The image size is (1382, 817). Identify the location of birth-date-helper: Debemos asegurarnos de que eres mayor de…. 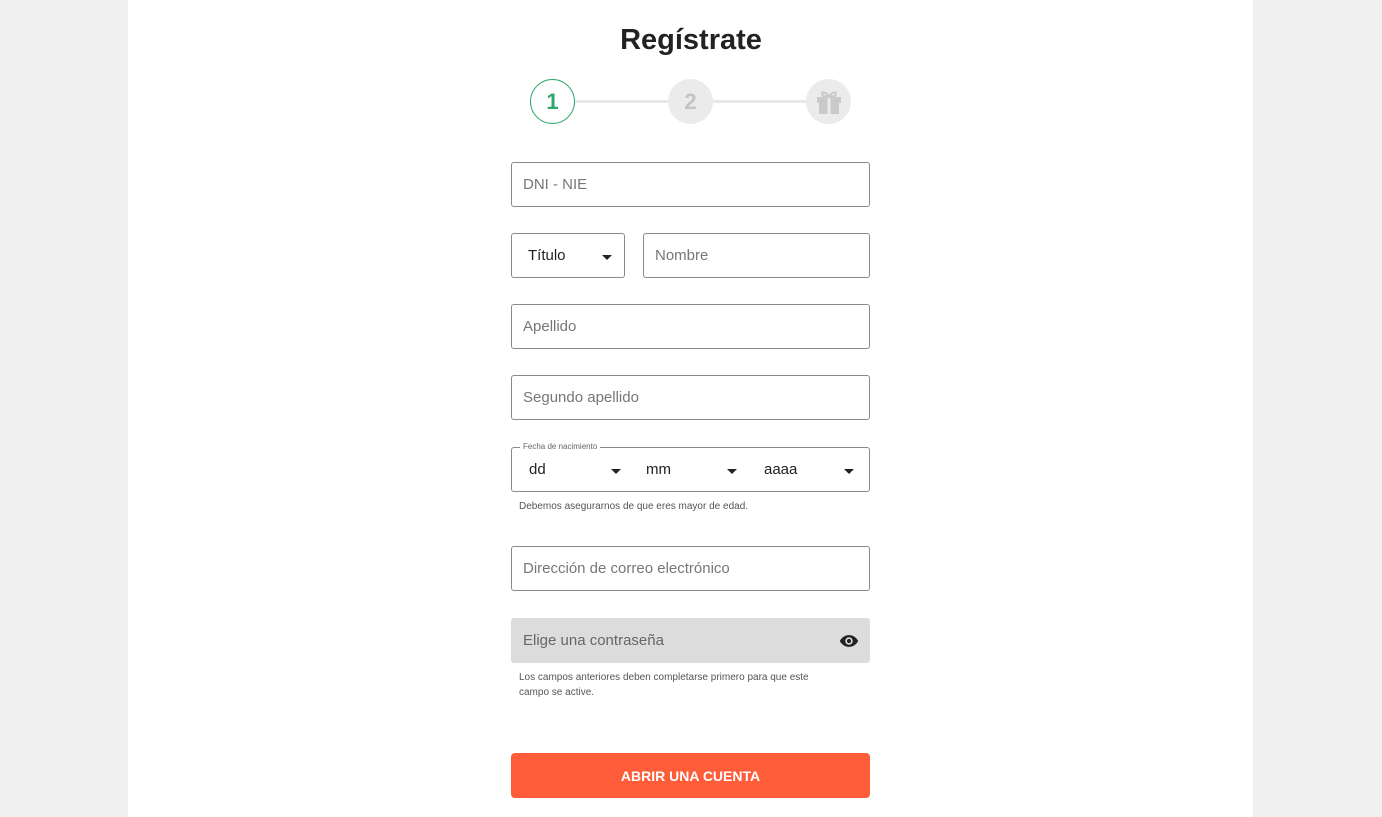
(634, 506).